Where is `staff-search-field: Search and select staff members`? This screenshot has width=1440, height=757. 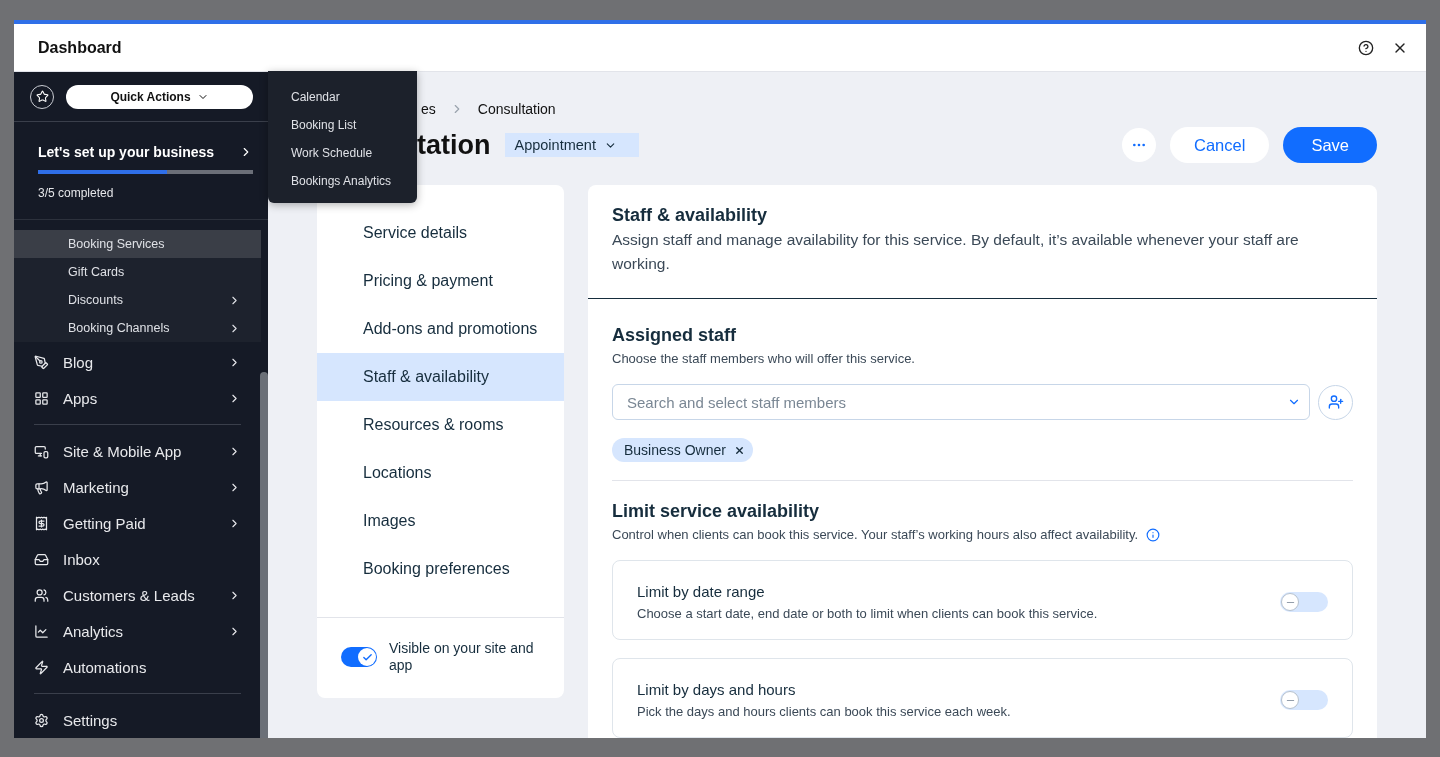 staff-search-field: Search and select staff members is located at coordinates (961, 402).